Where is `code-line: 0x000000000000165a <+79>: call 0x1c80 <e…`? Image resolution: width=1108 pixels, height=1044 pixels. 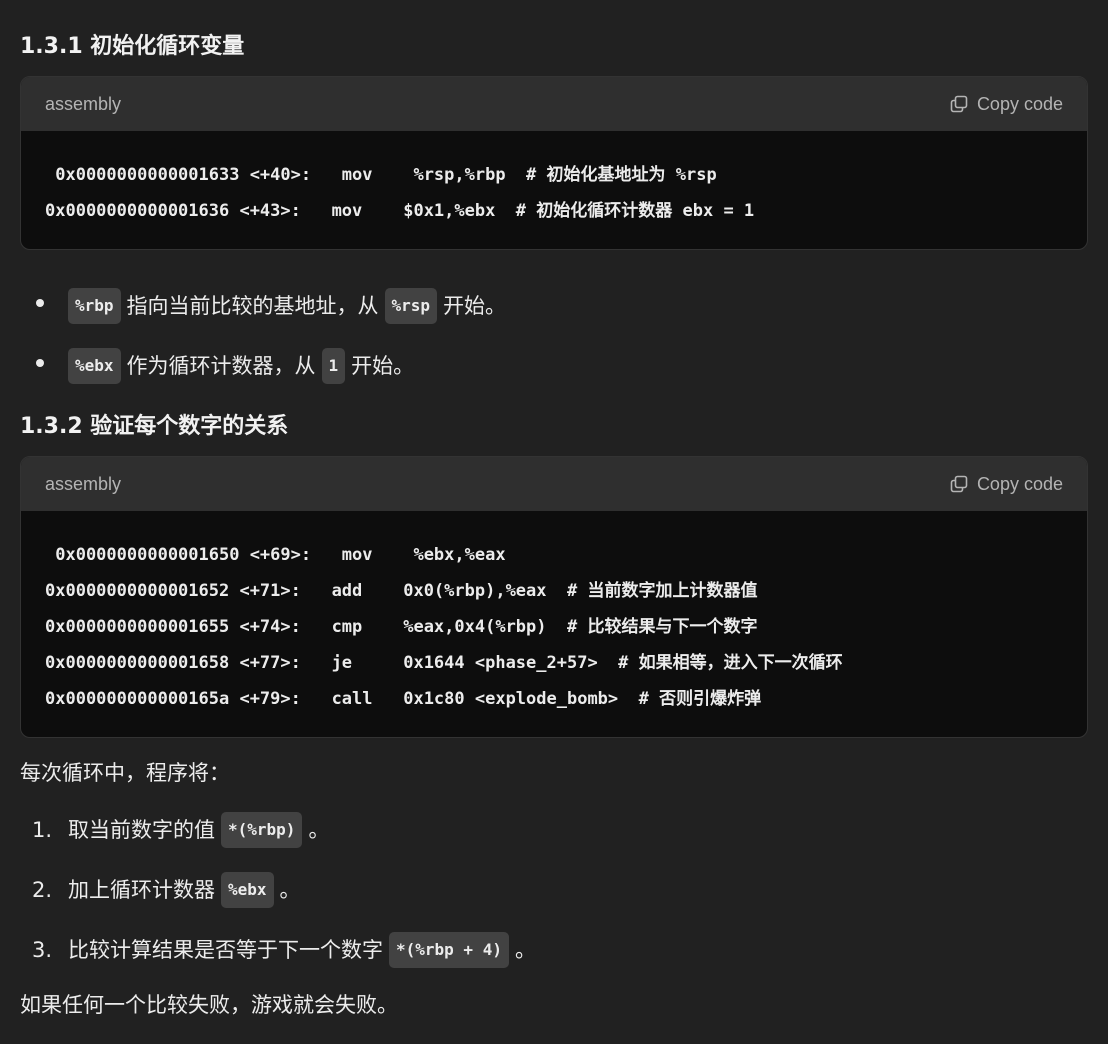
code-line: 0x000000000000165a <+79>: call 0x1c80 <e… is located at coordinates (403, 699).